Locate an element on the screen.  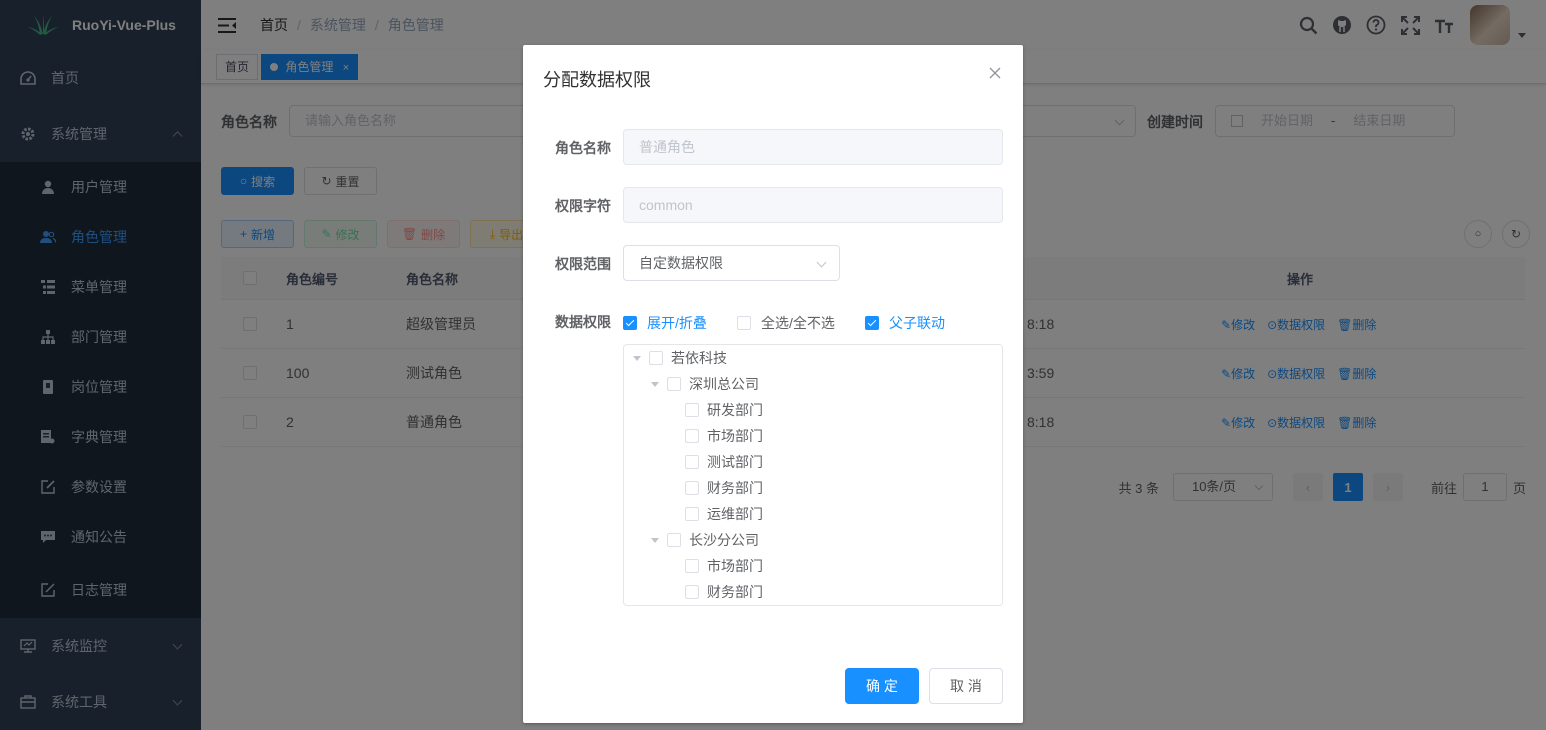
perm-key-field: common is located at coordinates (813, 205).